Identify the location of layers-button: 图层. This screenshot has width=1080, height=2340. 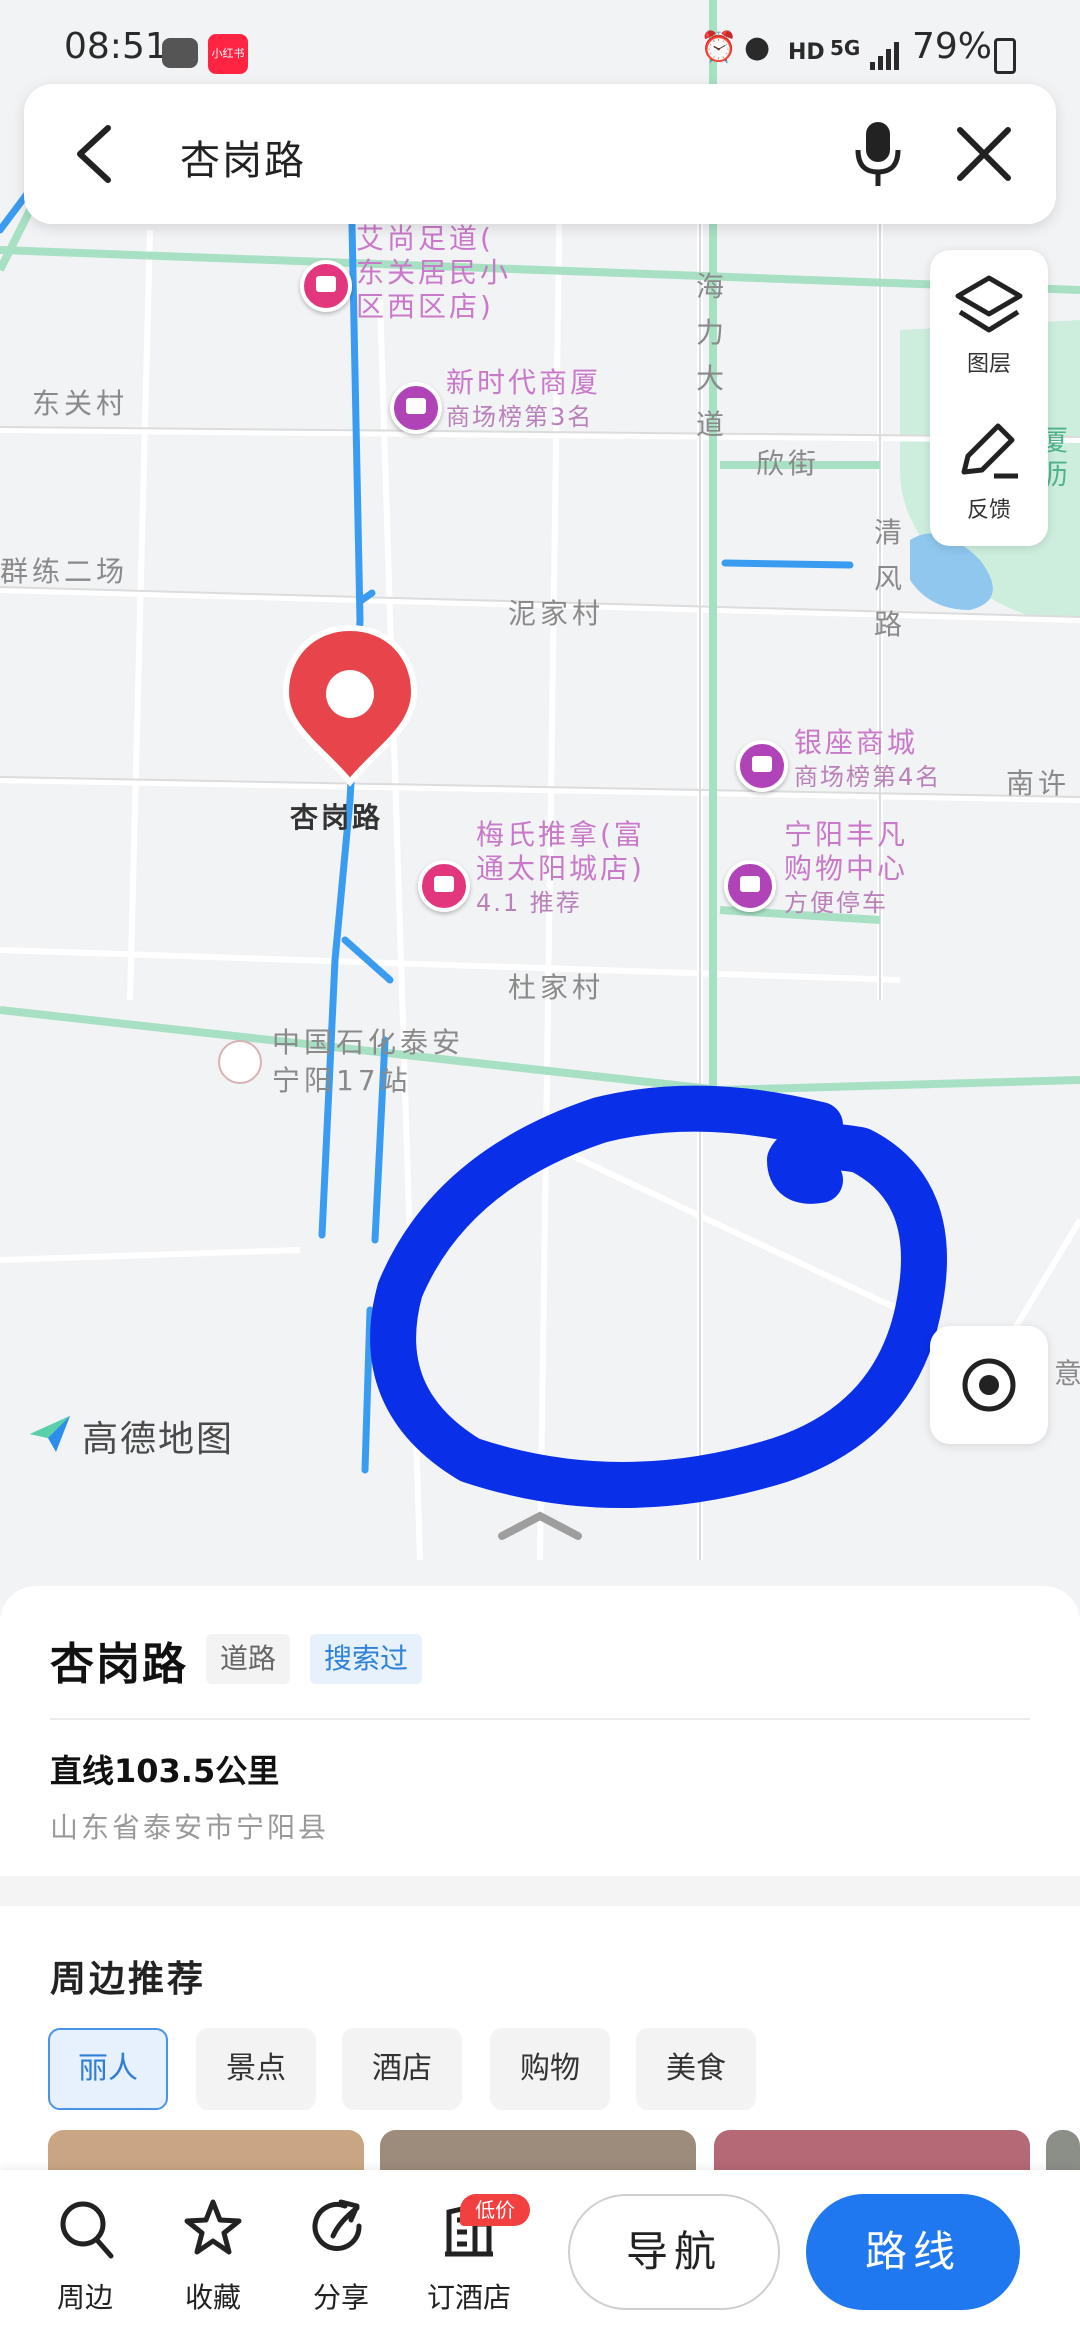
(989, 320).